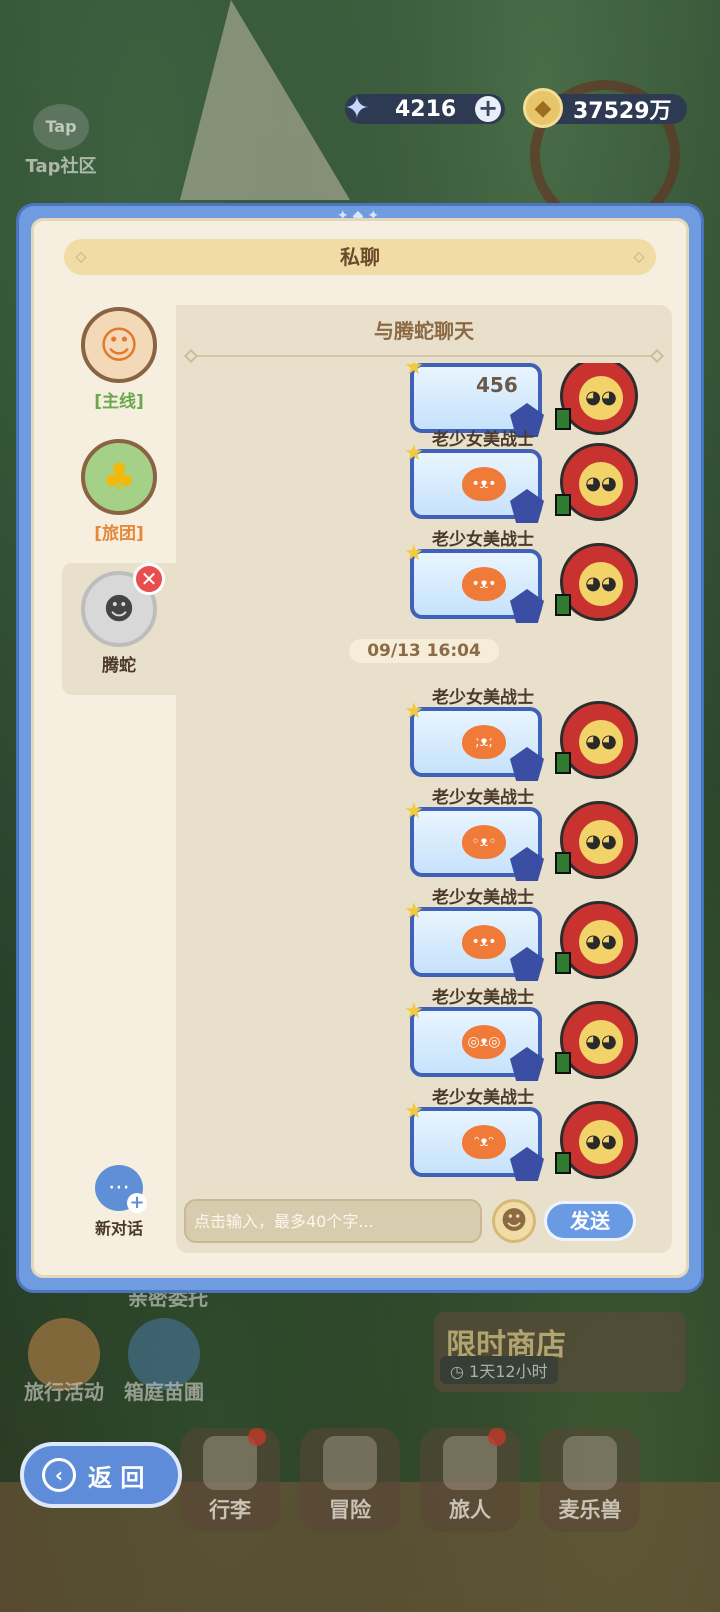 The height and width of the screenshot is (1612, 720). What do you see at coordinates (497, 385) in the screenshot?
I see `sticker-number: 456` at bounding box center [497, 385].